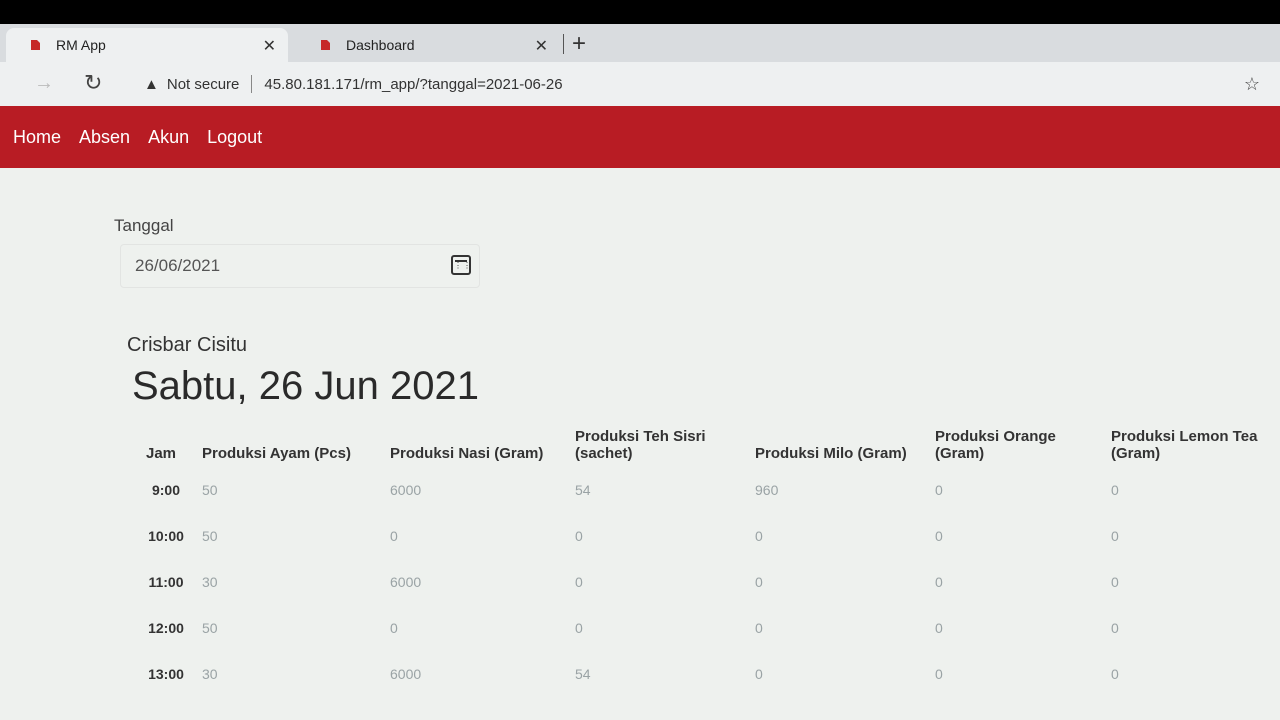 The width and height of the screenshot is (1280, 720). What do you see at coordinates (703, 679) in the screenshot?
I see `table-row: 13:00 30 6000 54 0 0 0` at bounding box center [703, 679].